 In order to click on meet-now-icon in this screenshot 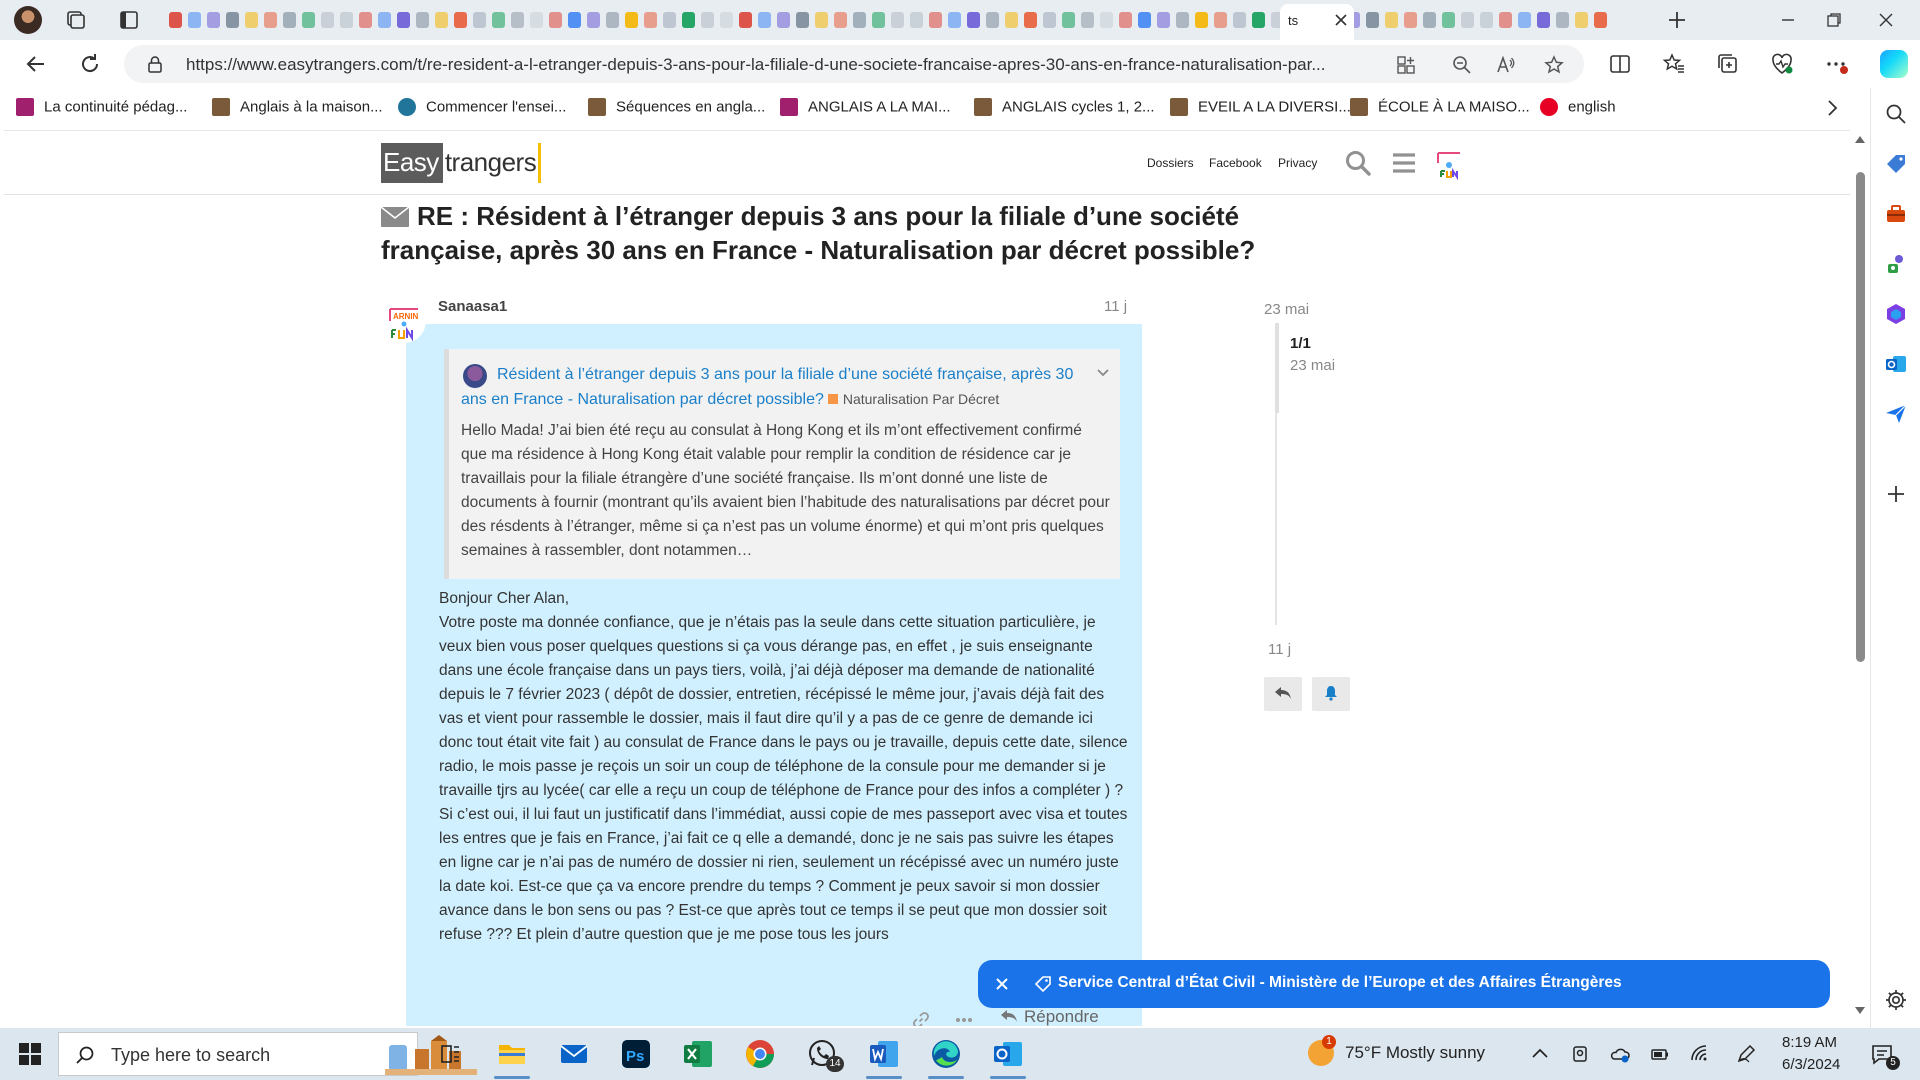, I will do `click(1580, 1054)`.